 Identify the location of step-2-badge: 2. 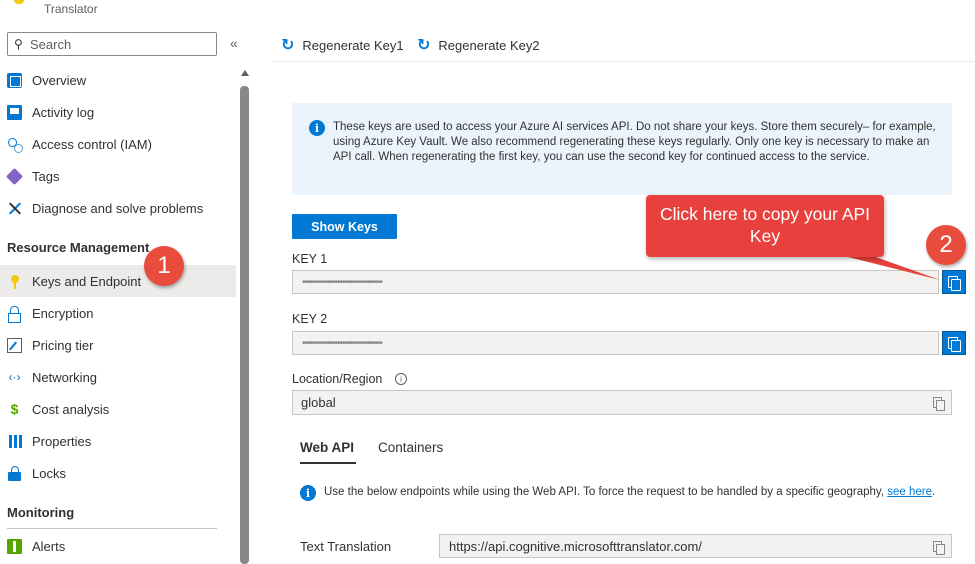
(946, 245).